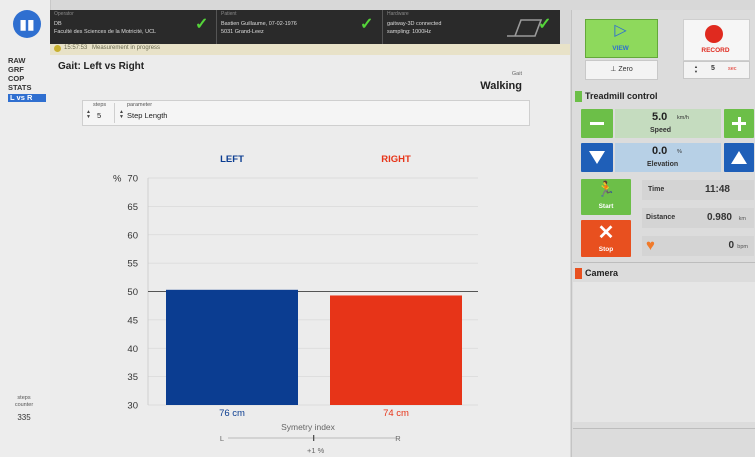 The width and height of the screenshot is (755, 457). I want to click on stop-button: ✕ Stop, so click(606, 238).